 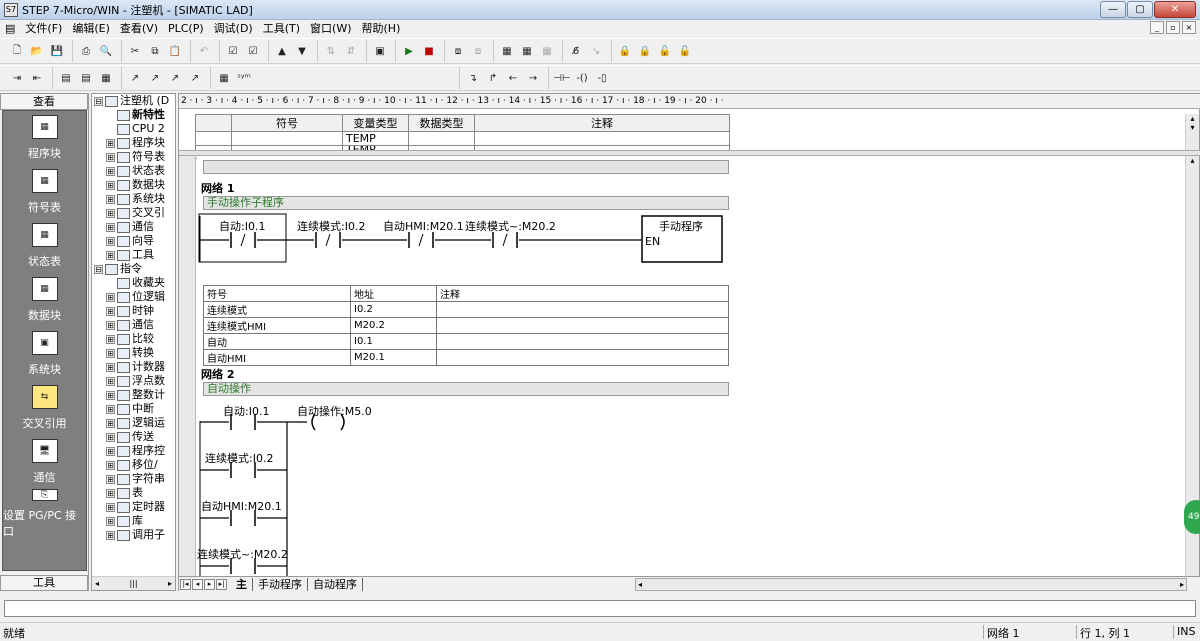 What do you see at coordinates (242, 584) in the screenshot?
I see `tab-main: 主` at bounding box center [242, 584].